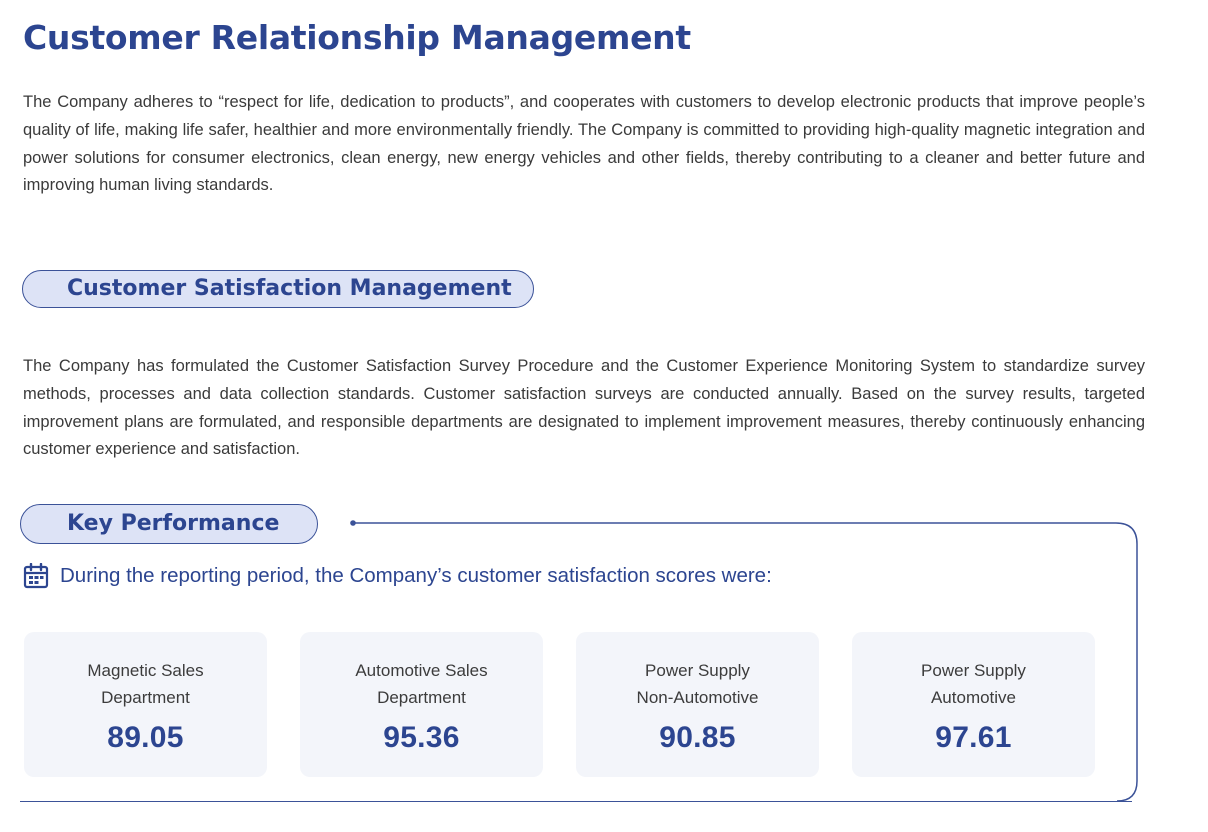 This screenshot has width=1208, height=832. Describe the element at coordinates (145, 684) in the screenshot. I see `card-label: Magnetic Sales Department` at that location.